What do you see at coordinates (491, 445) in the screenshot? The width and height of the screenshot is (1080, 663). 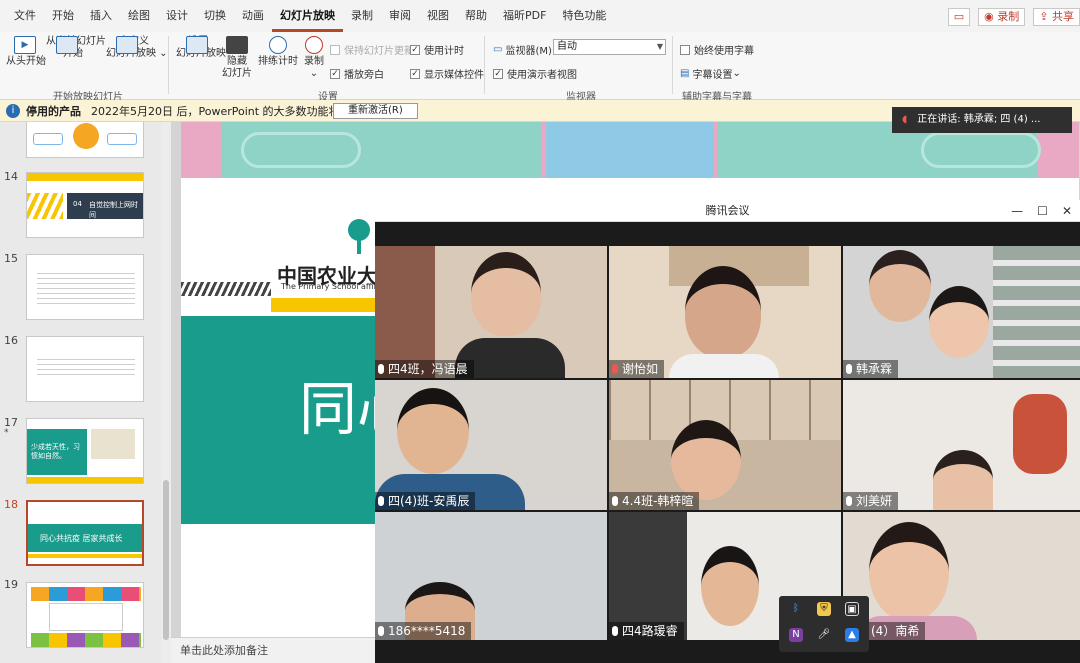 I see `participant-tile: 四(4)班-安禹辰` at bounding box center [491, 445].